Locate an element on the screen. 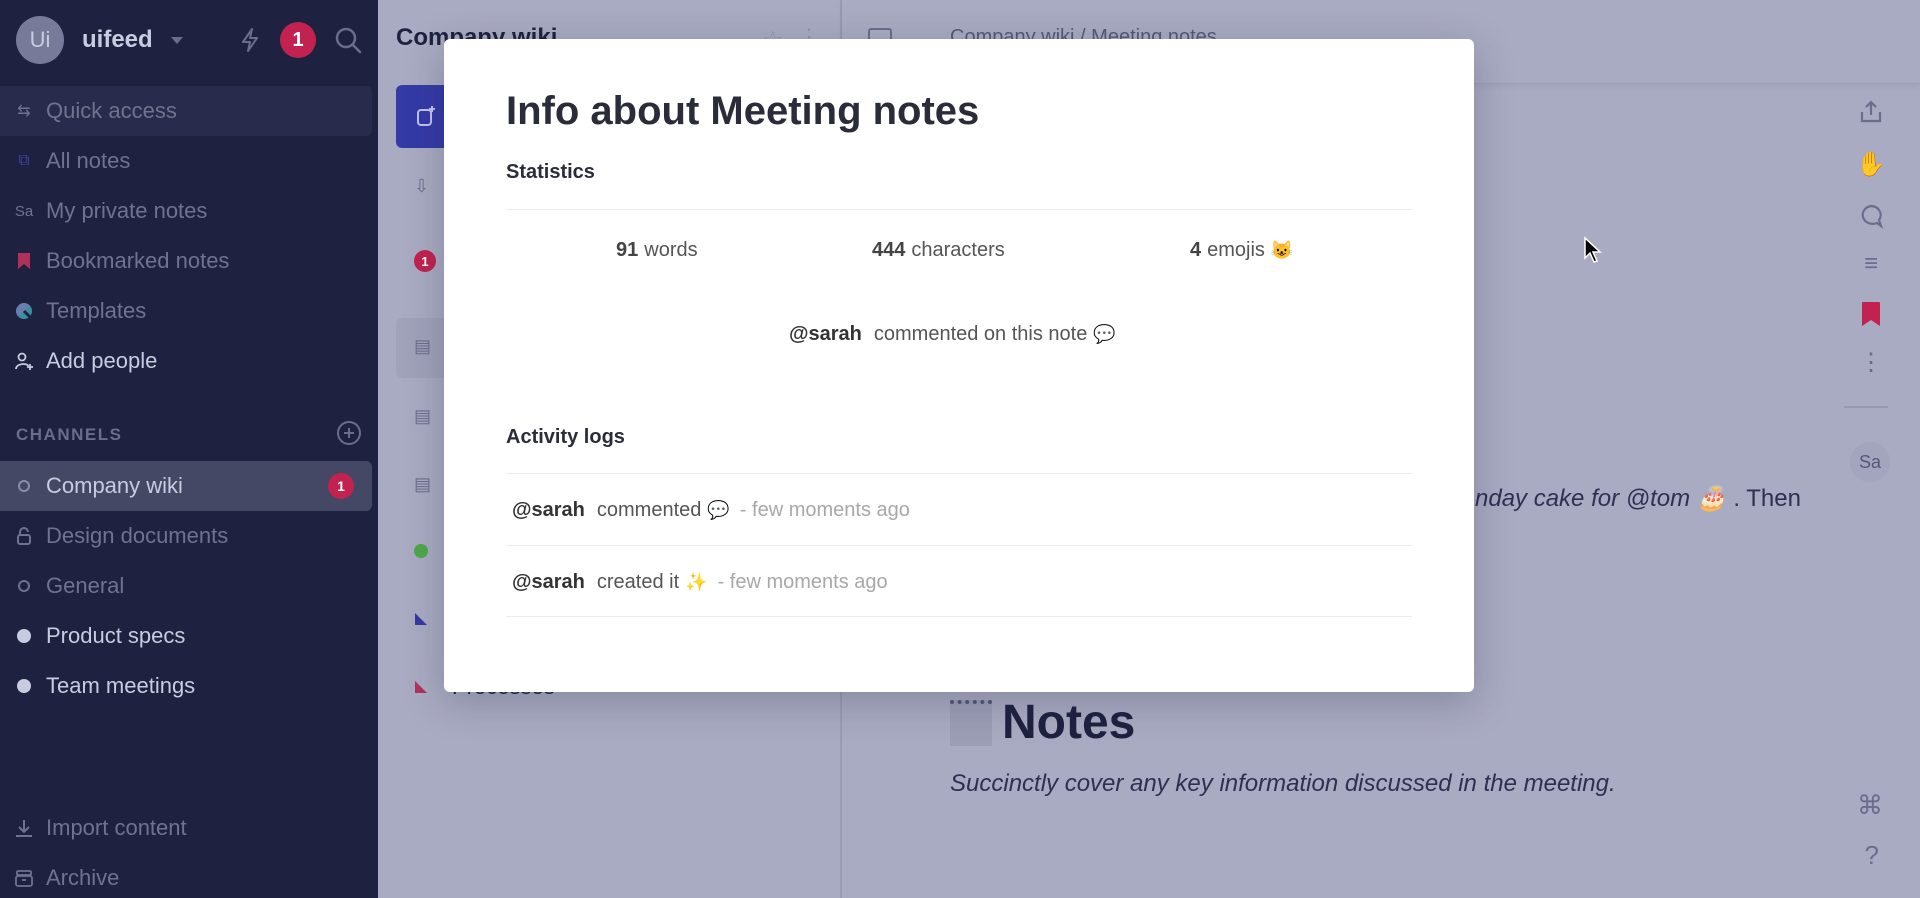 The width and height of the screenshot is (1920, 898). comment-icon is located at coordinates (1871, 216).